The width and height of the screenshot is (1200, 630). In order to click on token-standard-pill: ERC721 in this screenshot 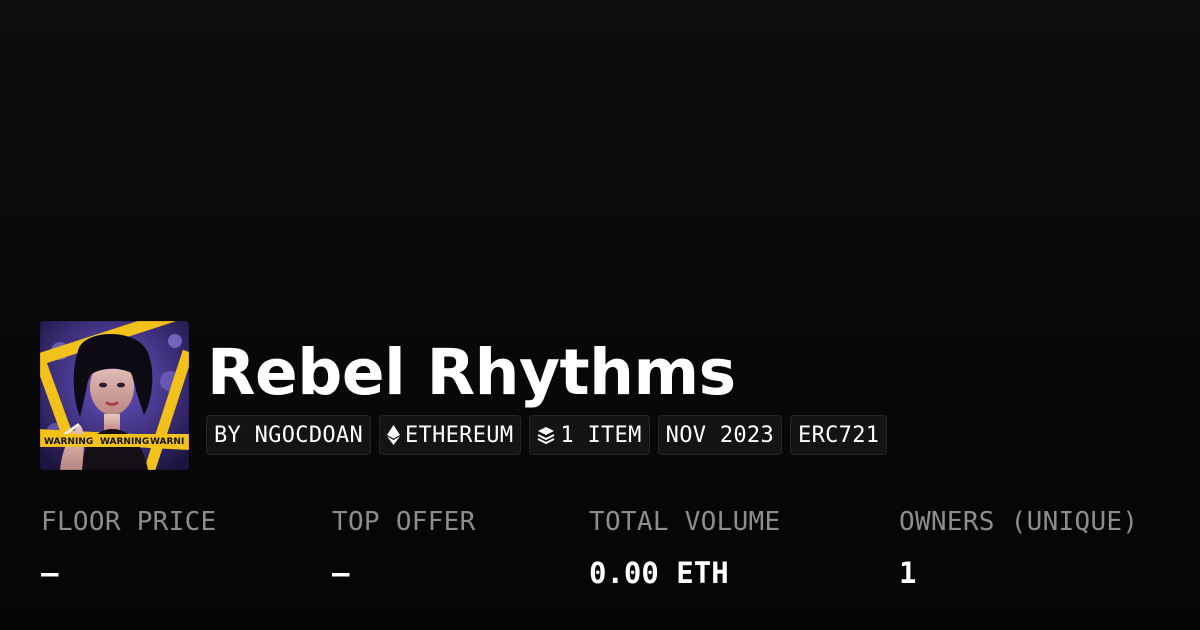, I will do `click(839, 435)`.